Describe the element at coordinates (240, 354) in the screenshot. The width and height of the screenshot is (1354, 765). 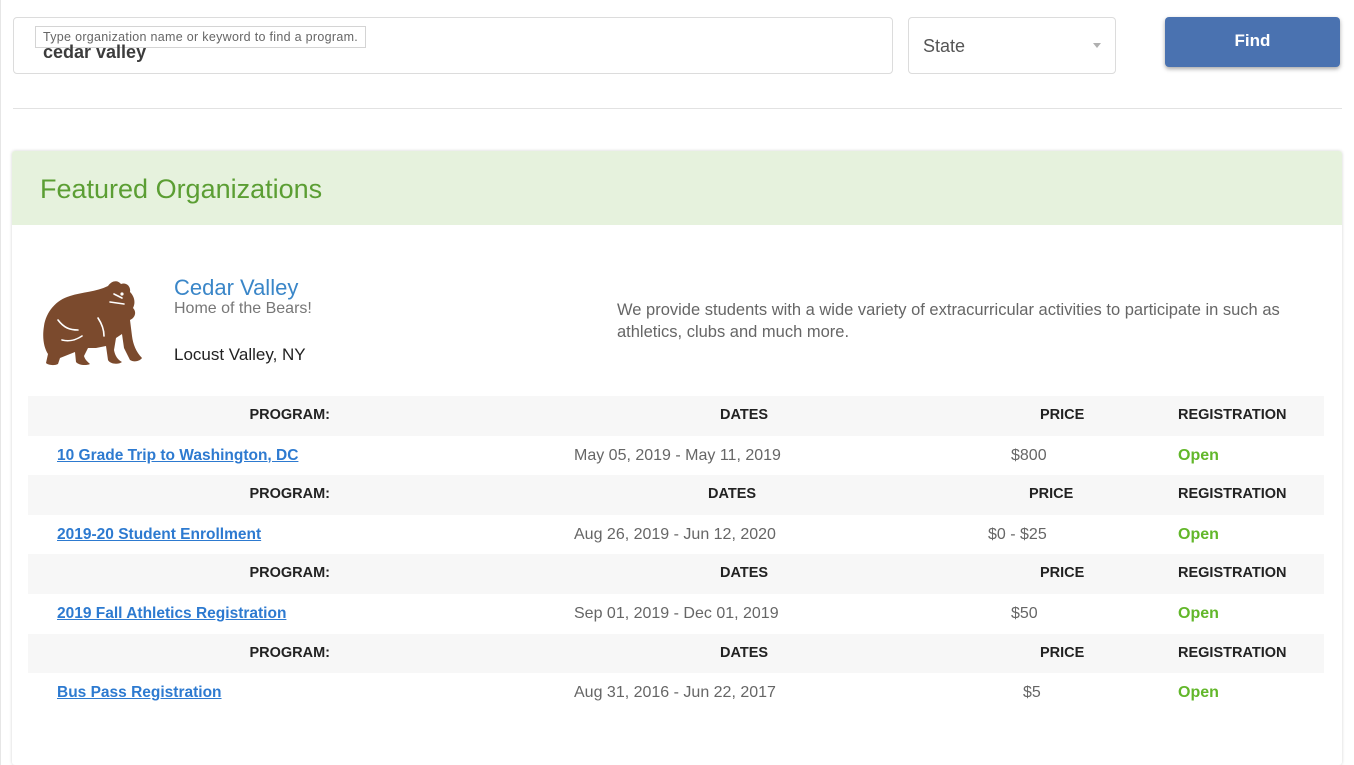
I see `organization-location: Locust Valley, NY` at that location.